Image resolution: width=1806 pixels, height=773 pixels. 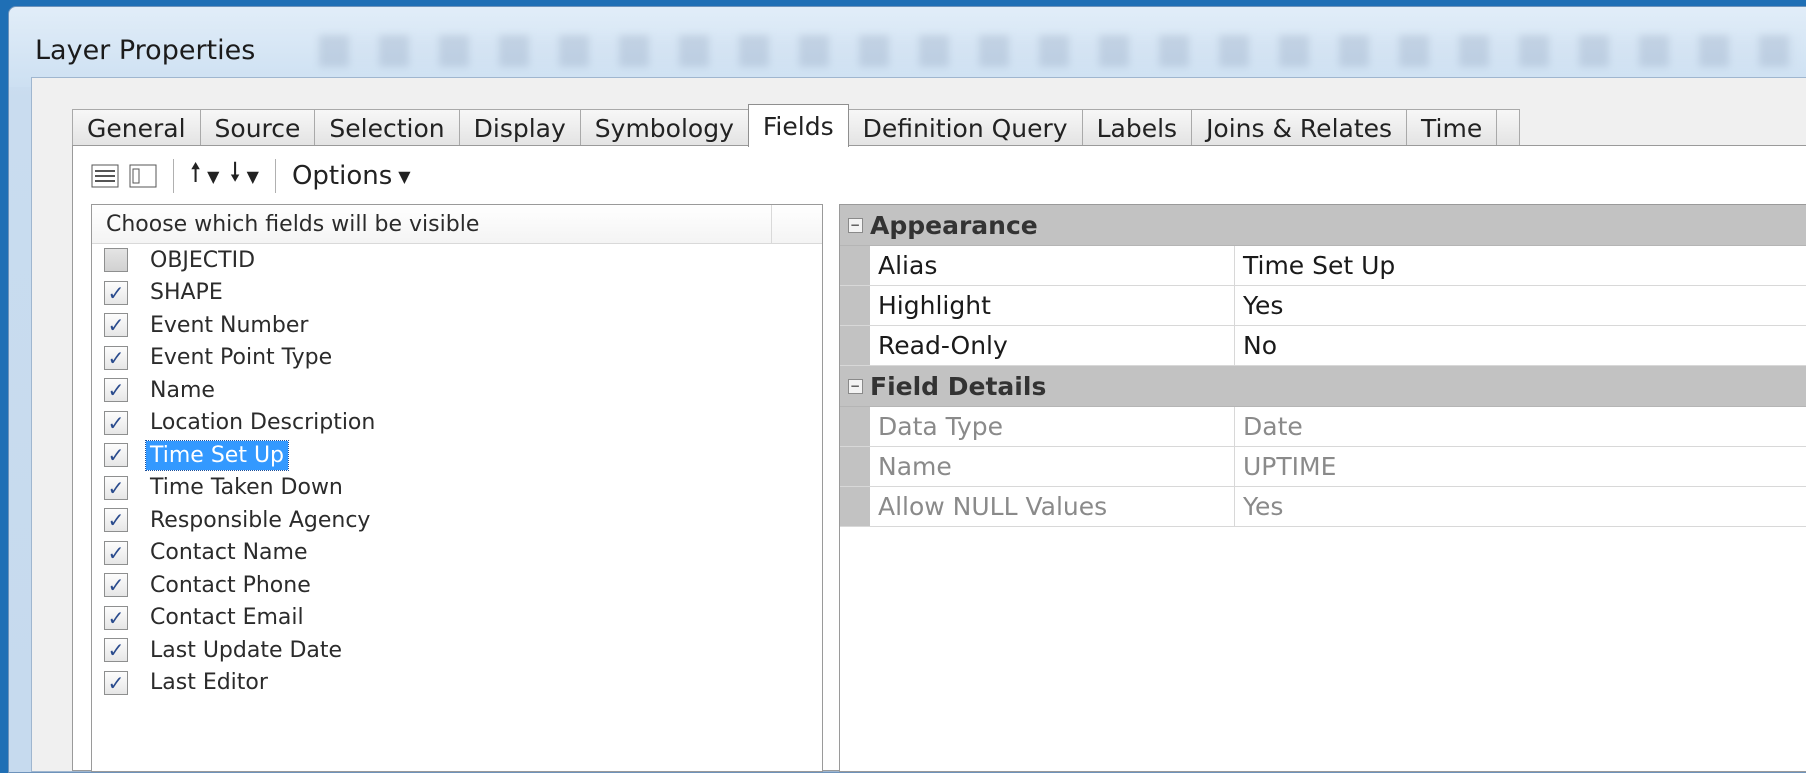 I want to click on tab-fields: Fields, so click(x=798, y=125).